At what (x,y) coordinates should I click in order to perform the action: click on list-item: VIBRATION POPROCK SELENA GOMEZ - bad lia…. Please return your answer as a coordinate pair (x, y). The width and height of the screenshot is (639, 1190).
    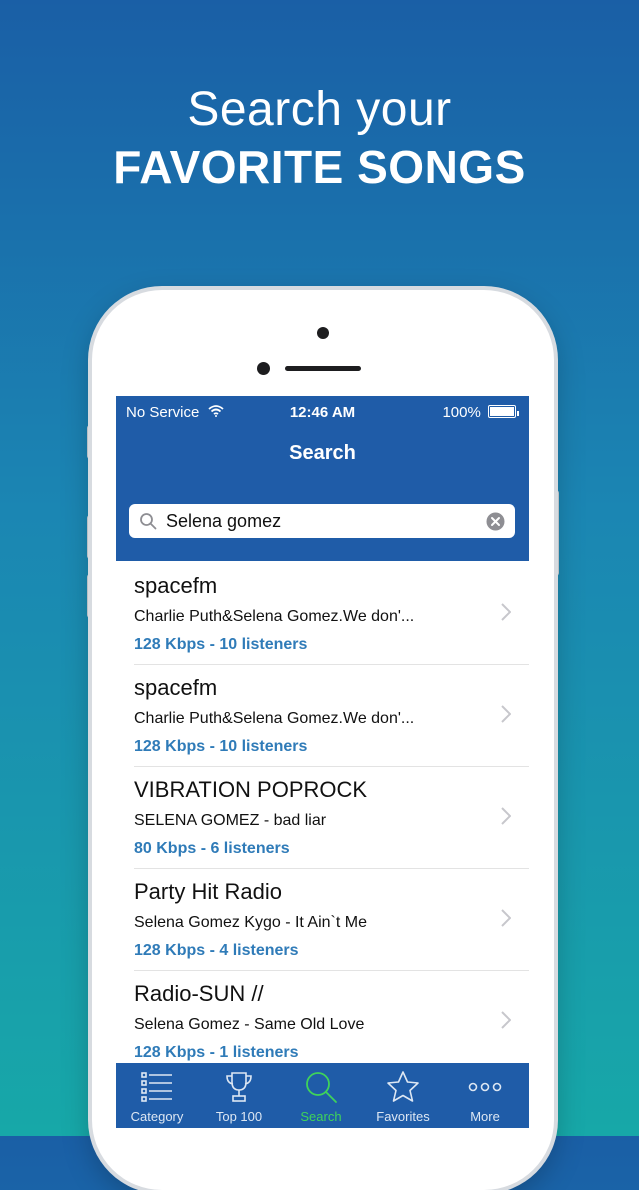
    Looking at the image, I should click on (322, 818).